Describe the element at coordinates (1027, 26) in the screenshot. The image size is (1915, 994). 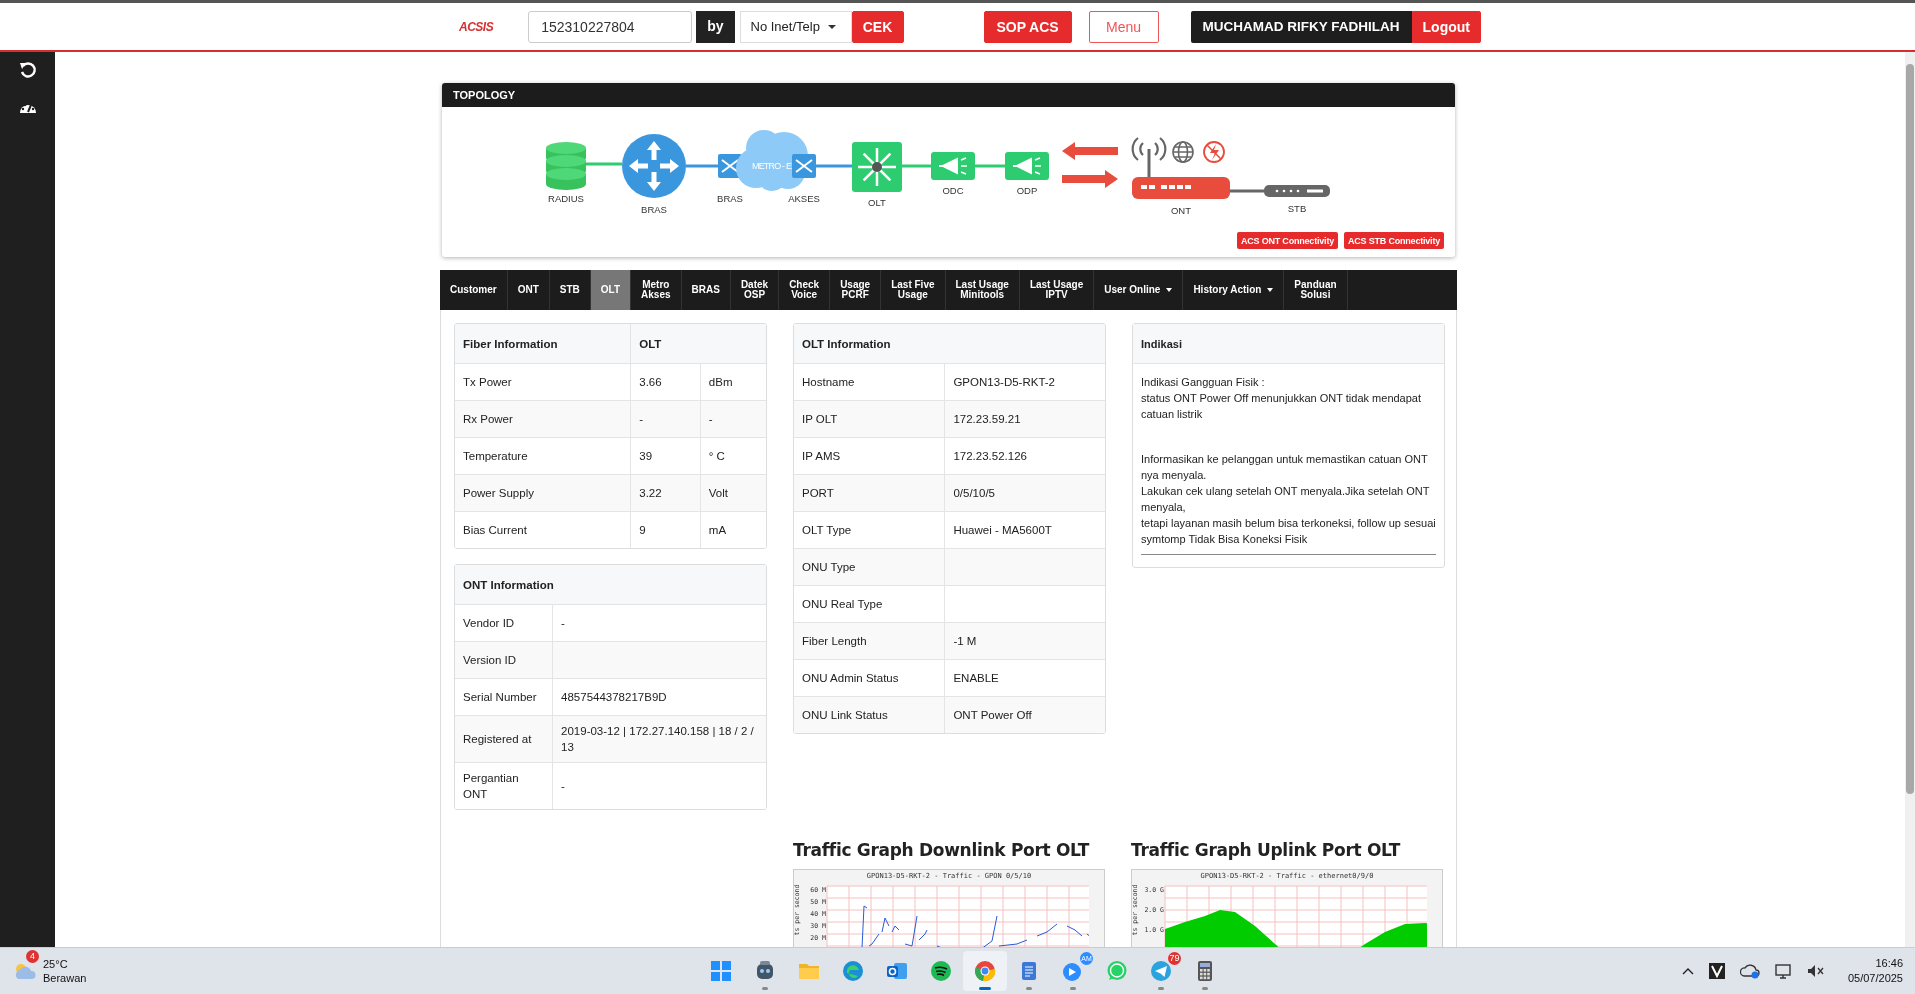
I see `sop-acs-button: SOP ACS` at that location.